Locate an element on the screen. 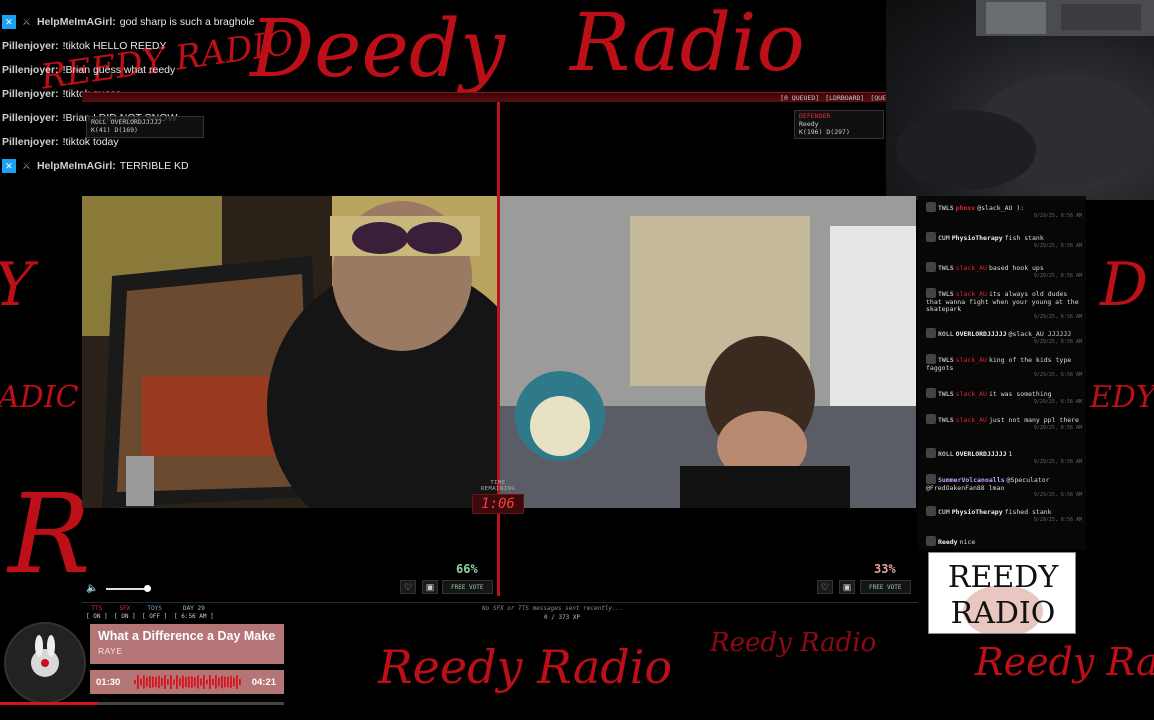  volume-slider is located at coordinates (127, 589).